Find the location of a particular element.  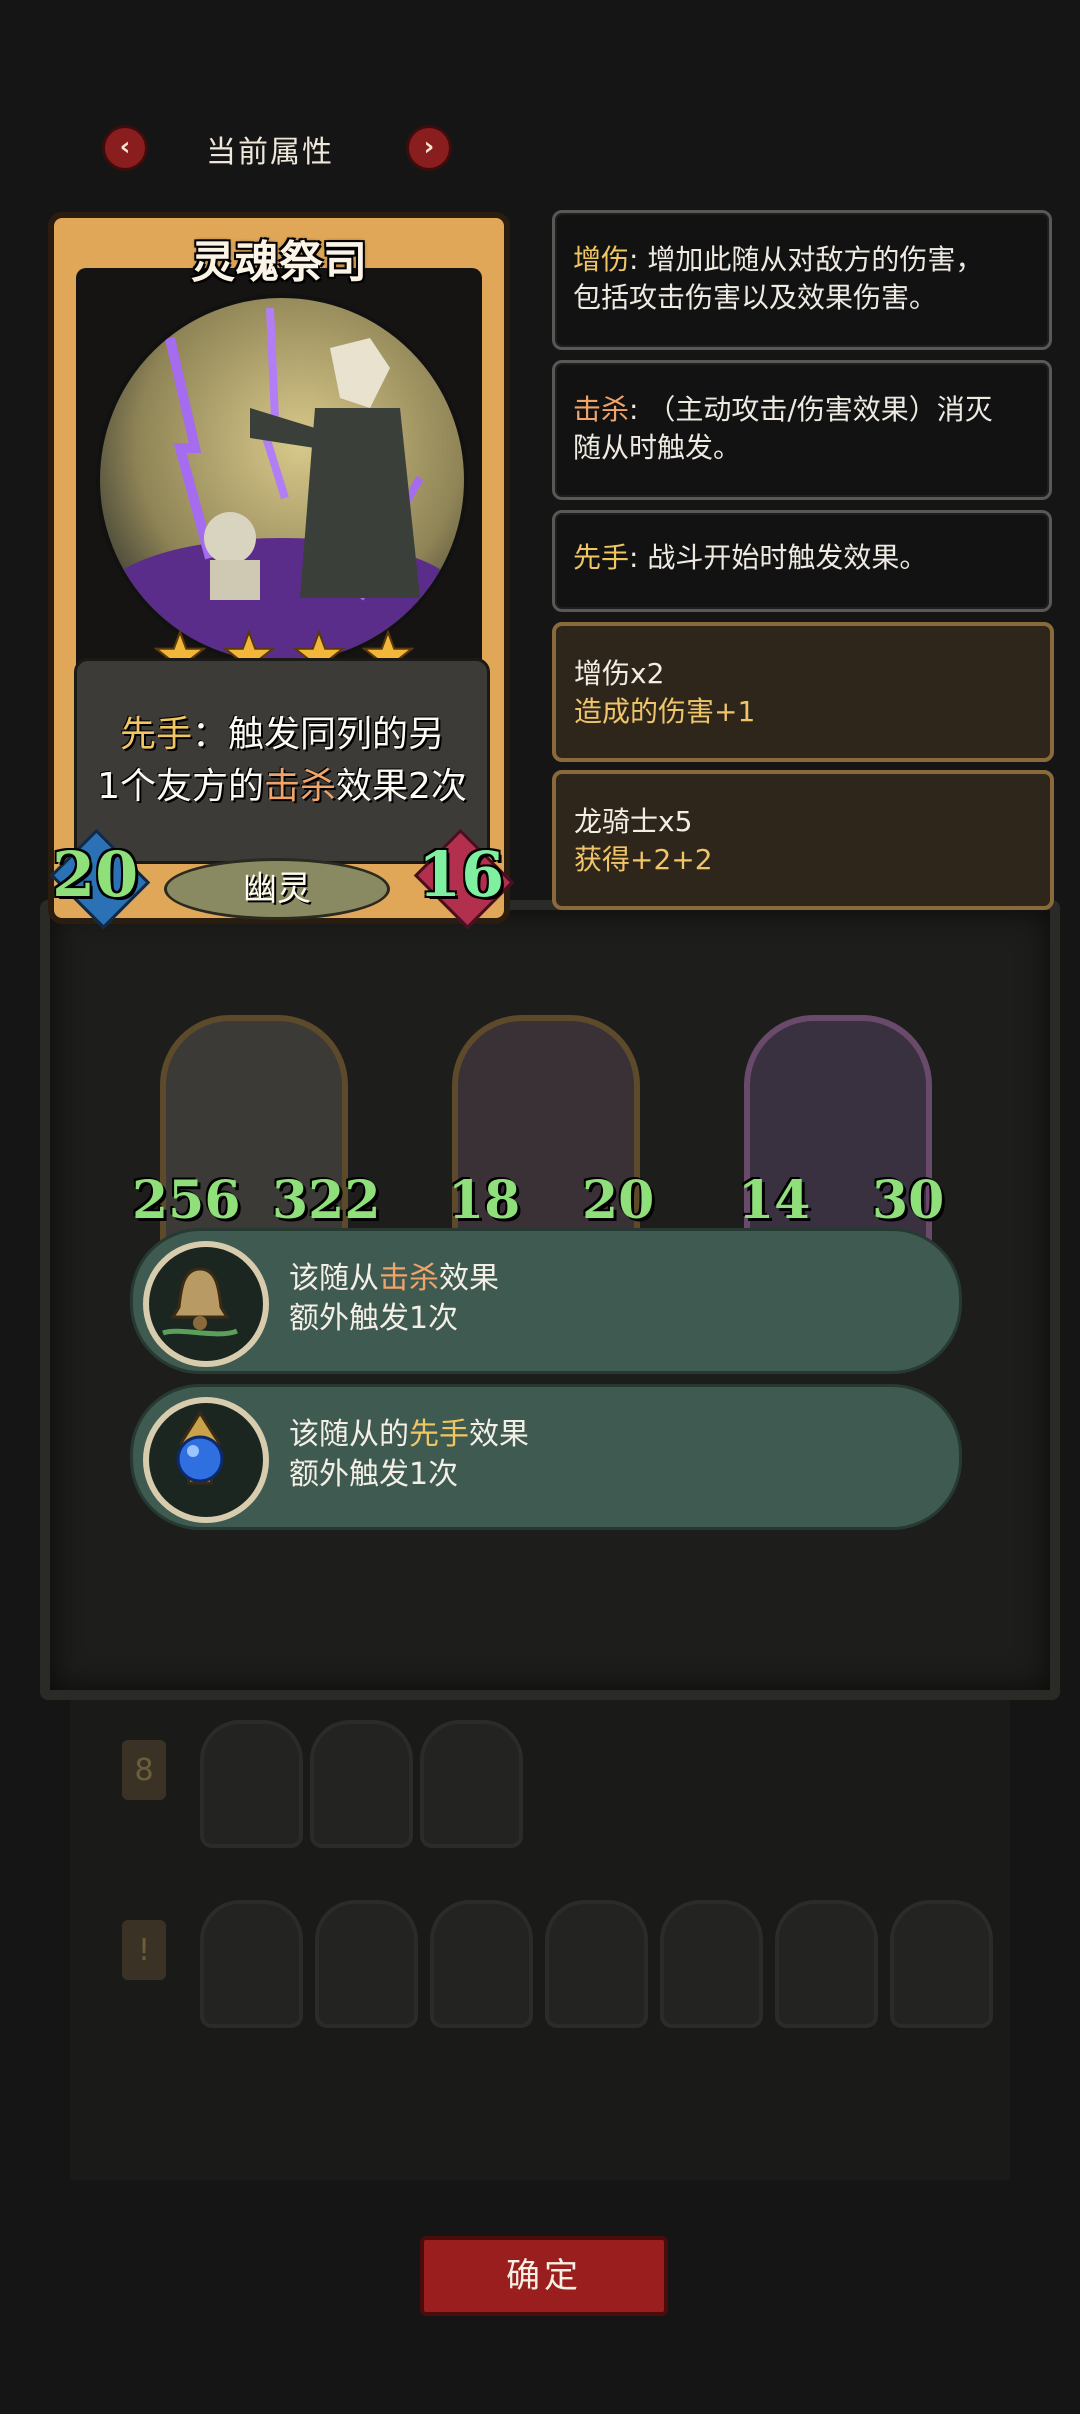

soul-priest-art-icon is located at coordinates (282, 482).